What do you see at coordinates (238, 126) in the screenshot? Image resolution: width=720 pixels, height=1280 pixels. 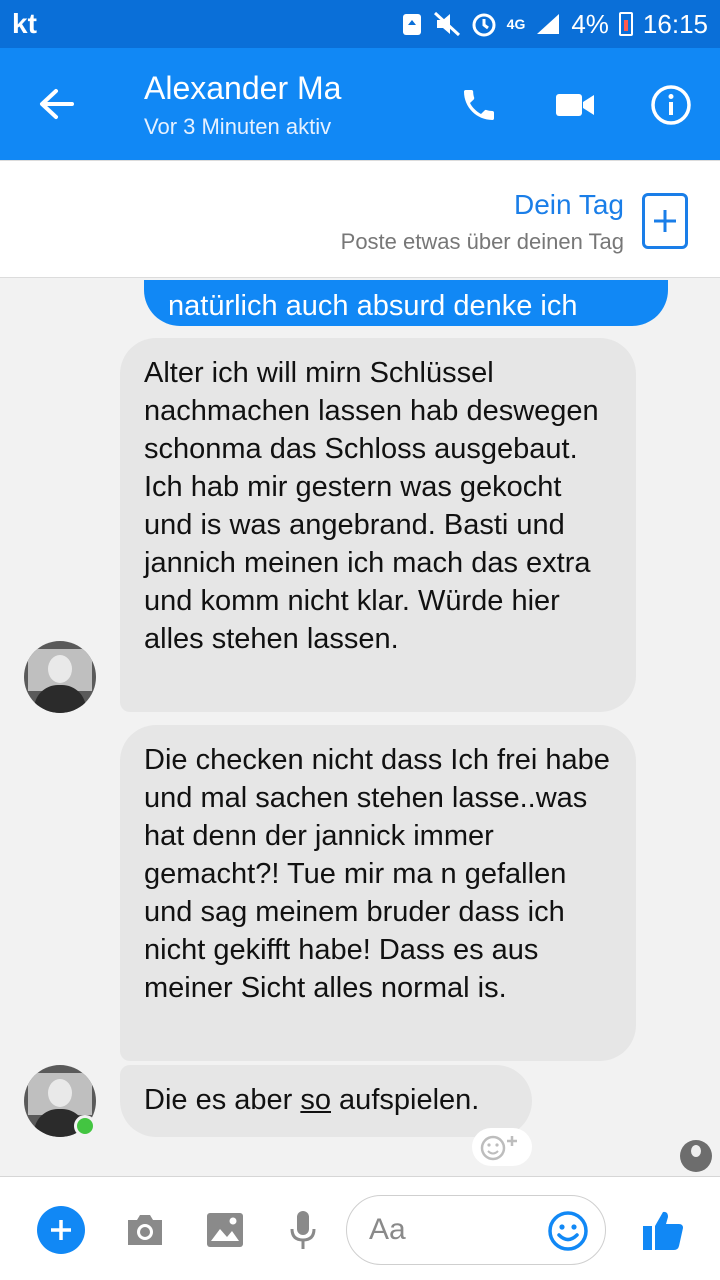 I see `contact-status: Vor 3 Minuten aktiv` at bounding box center [238, 126].